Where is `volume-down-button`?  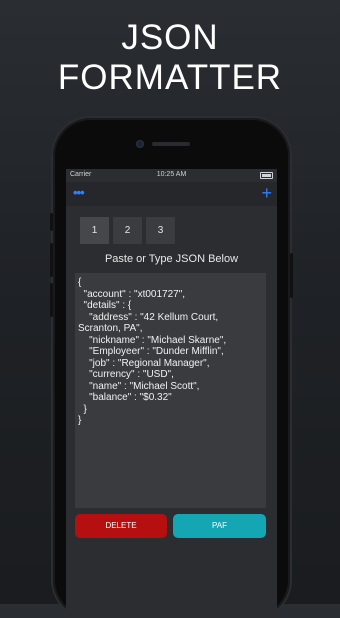 volume-down-button is located at coordinates (51, 300).